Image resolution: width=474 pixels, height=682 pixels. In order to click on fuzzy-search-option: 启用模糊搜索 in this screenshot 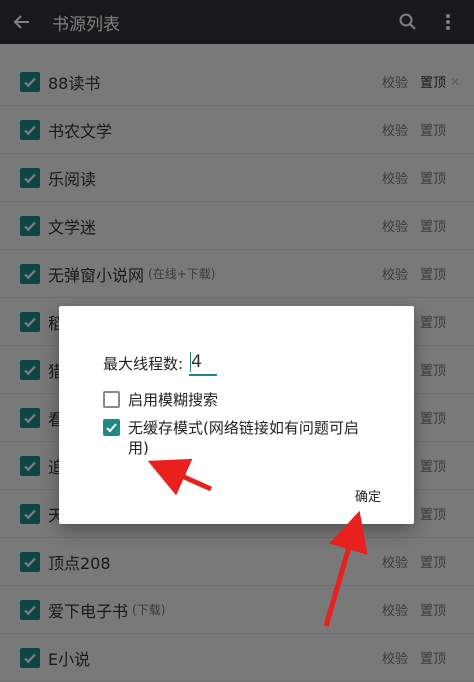, I will do `click(237, 400)`.